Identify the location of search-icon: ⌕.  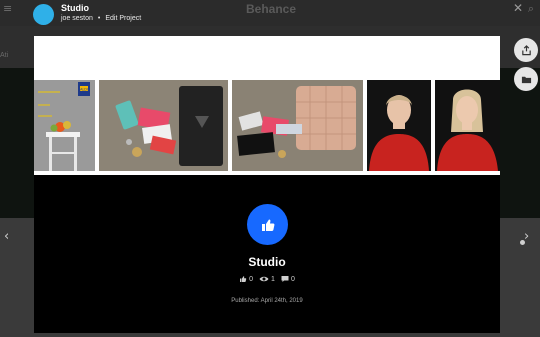
(531, 9).